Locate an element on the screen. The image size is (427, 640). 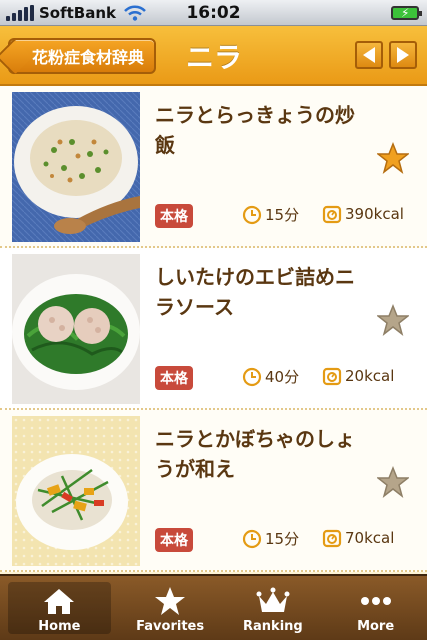
calories-value: 390kcal is located at coordinates (374, 214).